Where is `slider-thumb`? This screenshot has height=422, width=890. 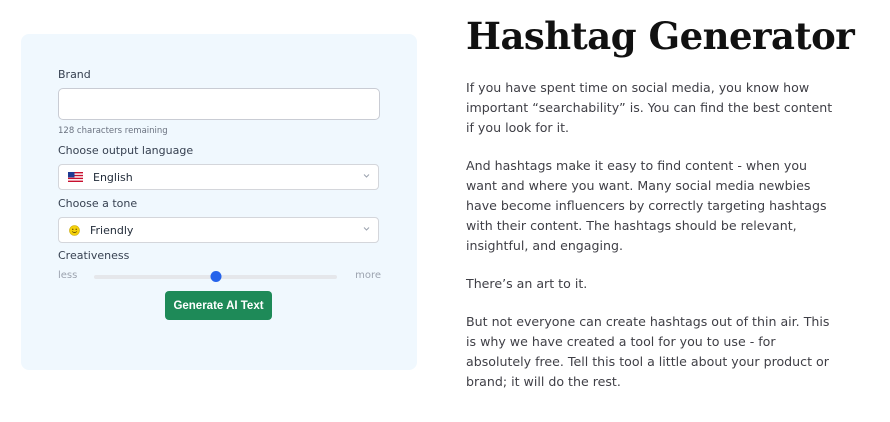 slider-thumb is located at coordinates (215, 276).